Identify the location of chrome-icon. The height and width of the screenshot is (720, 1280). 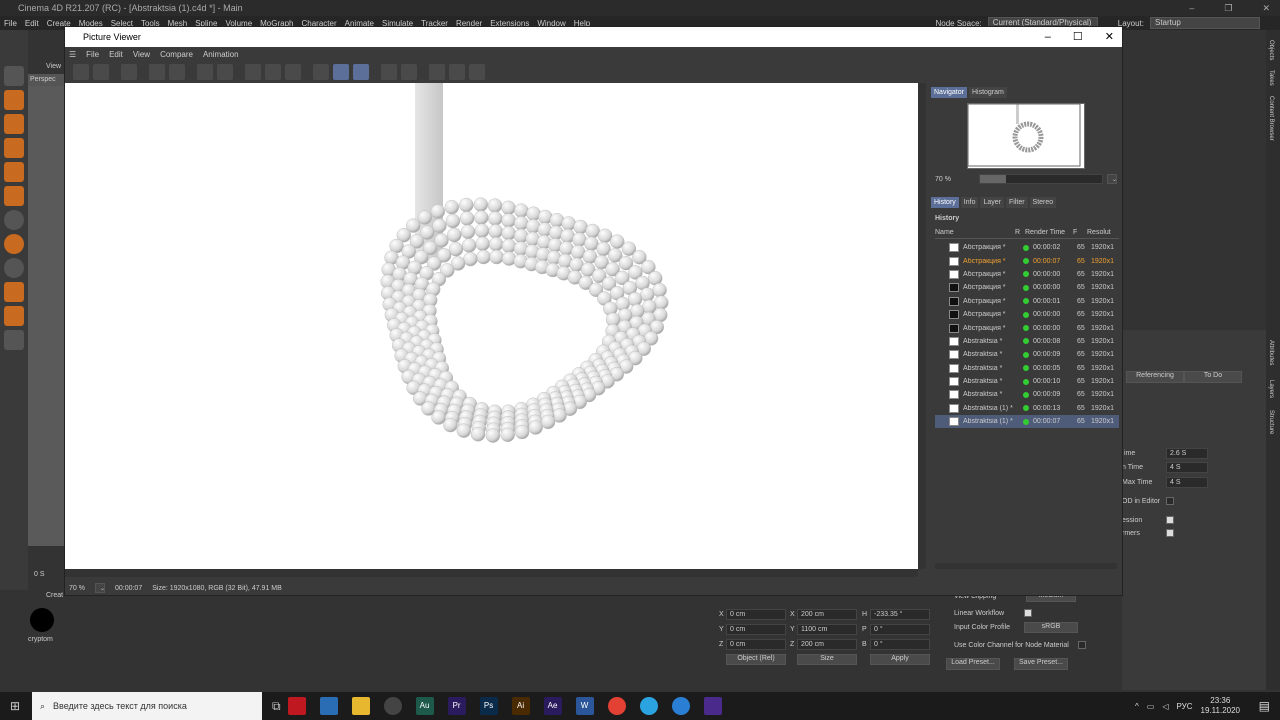
(616, 706).